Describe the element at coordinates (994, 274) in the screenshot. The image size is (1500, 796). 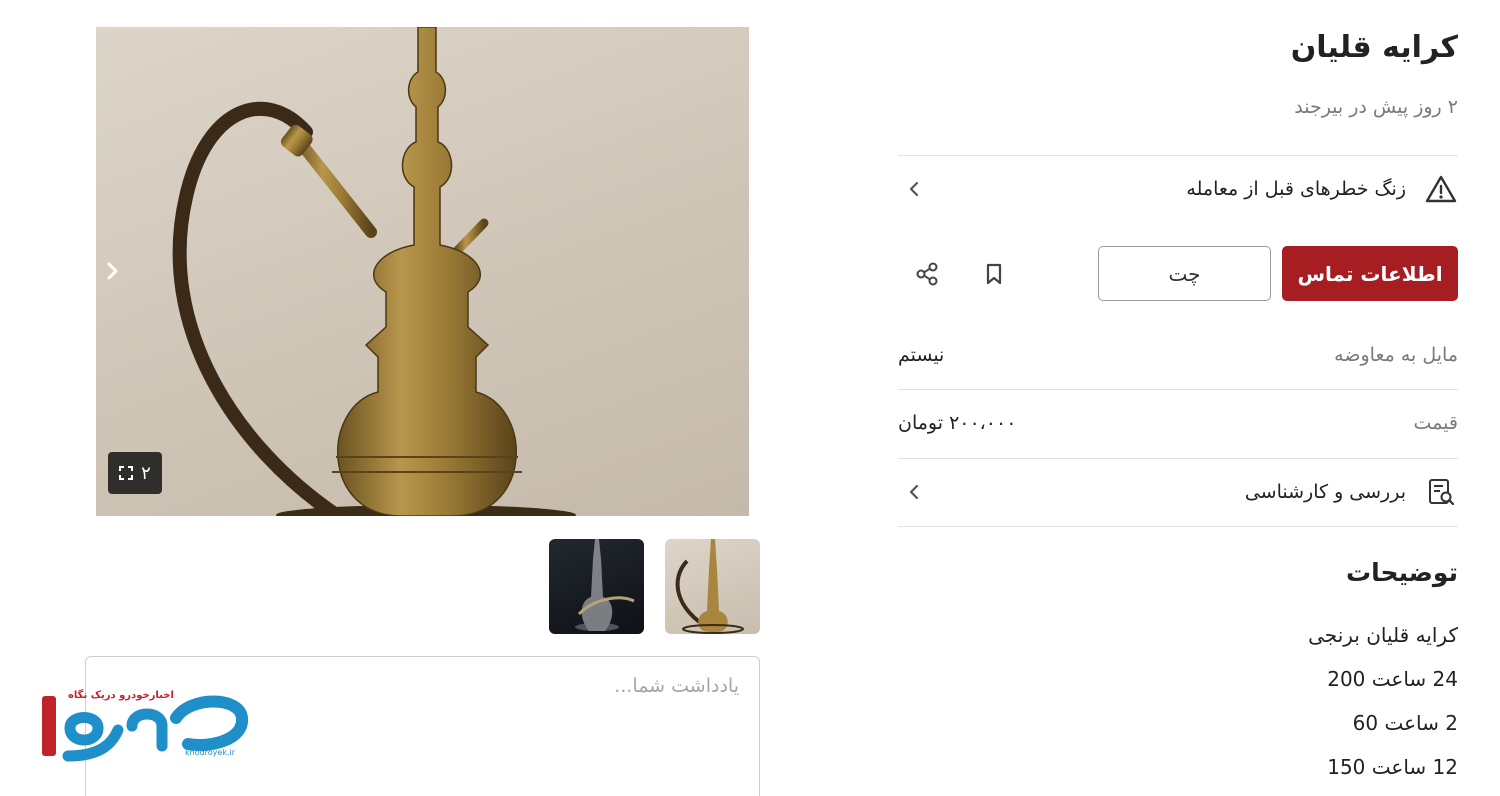
I see `bookmark-icon` at that location.